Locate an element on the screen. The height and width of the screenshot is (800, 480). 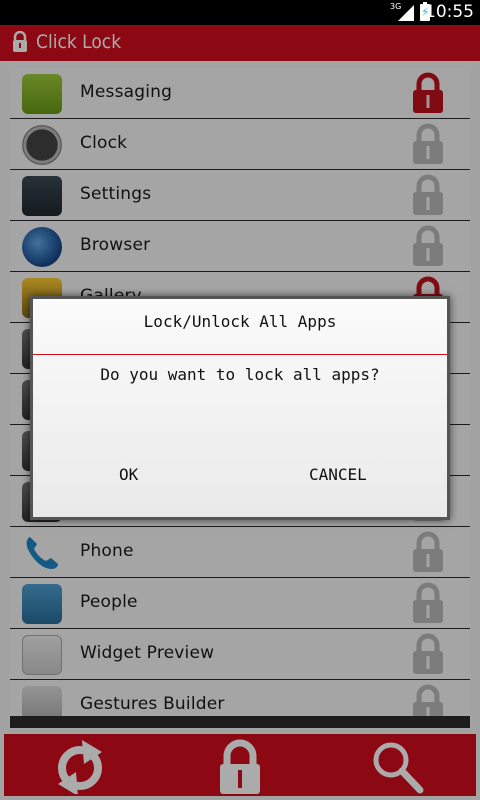
dialog-divider is located at coordinates (240, 354).